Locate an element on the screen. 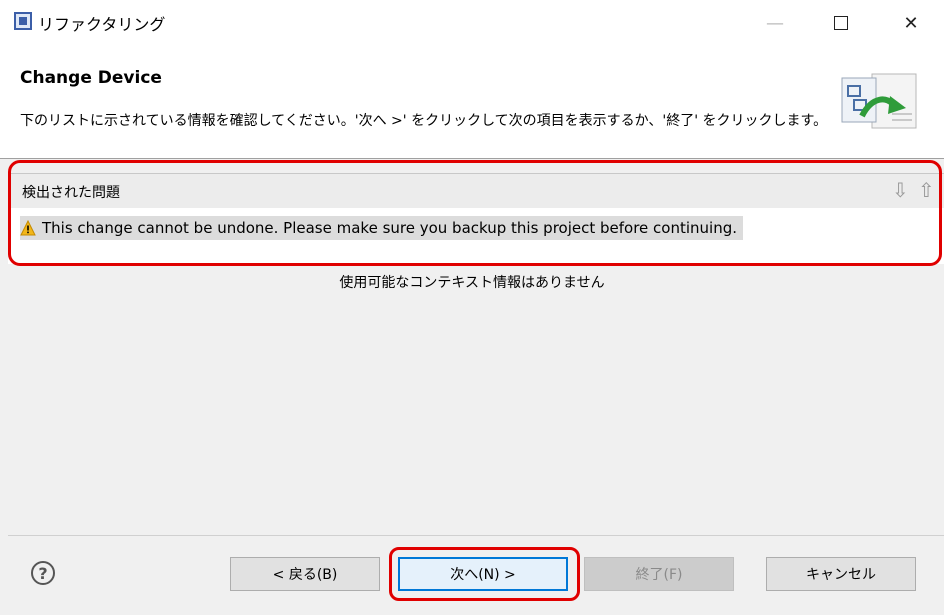  title-bar: リファクタリング — ✕ is located at coordinates (472, 24).